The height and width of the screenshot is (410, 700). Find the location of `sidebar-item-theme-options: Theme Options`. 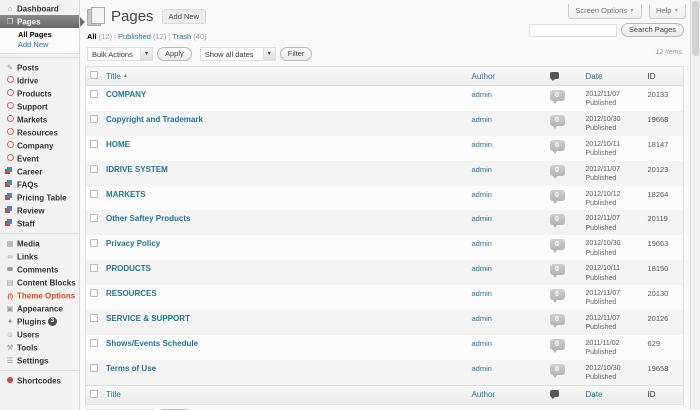

sidebar-item-theme-options: Theme Options is located at coordinates (39, 295).